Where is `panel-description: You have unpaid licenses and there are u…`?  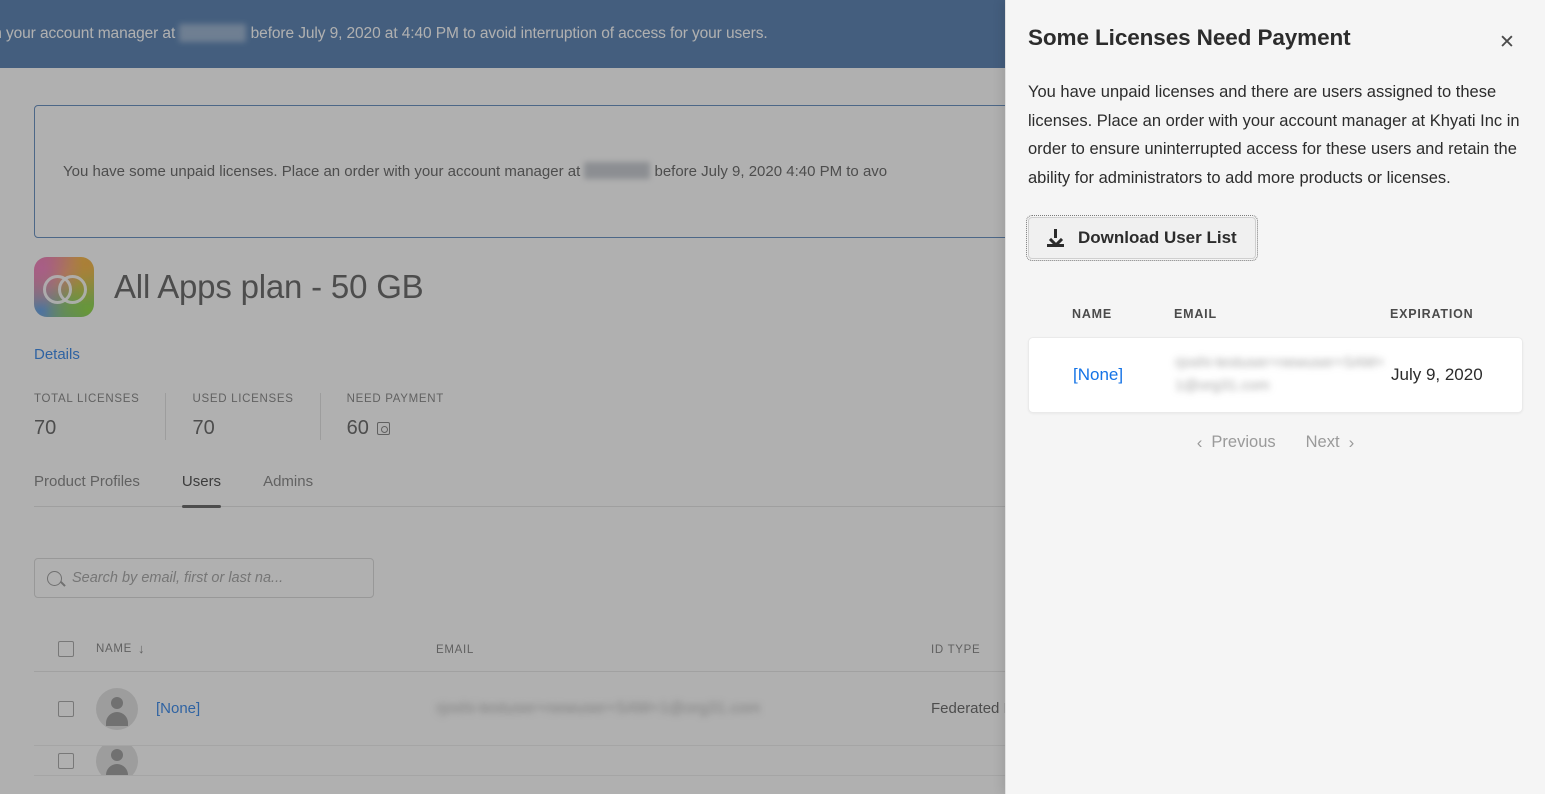
panel-description: You have unpaid licenses and there are u… is located at coordinates (1274, 135).